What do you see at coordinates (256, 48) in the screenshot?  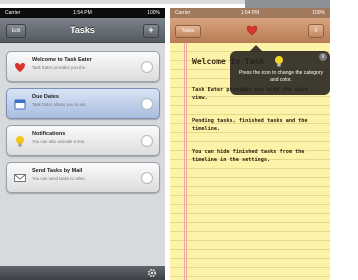 I see `tooltip-arrow` at bounding box center [256, 48].